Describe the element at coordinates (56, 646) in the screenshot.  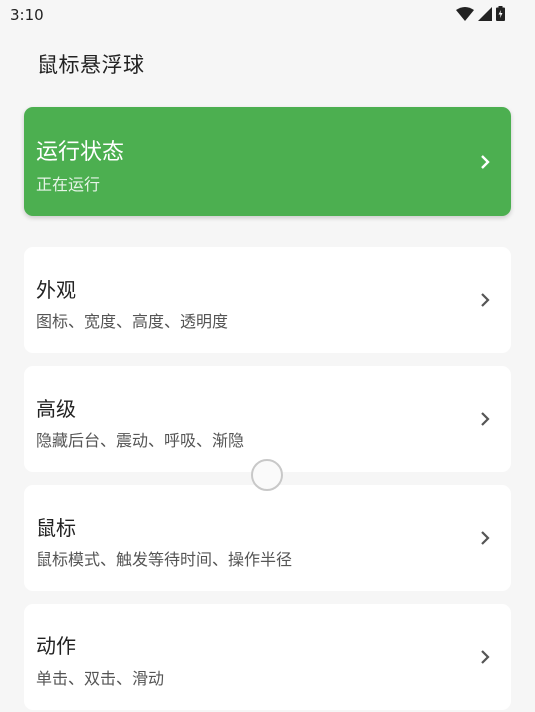
I see `card-title: 动作` at that location.